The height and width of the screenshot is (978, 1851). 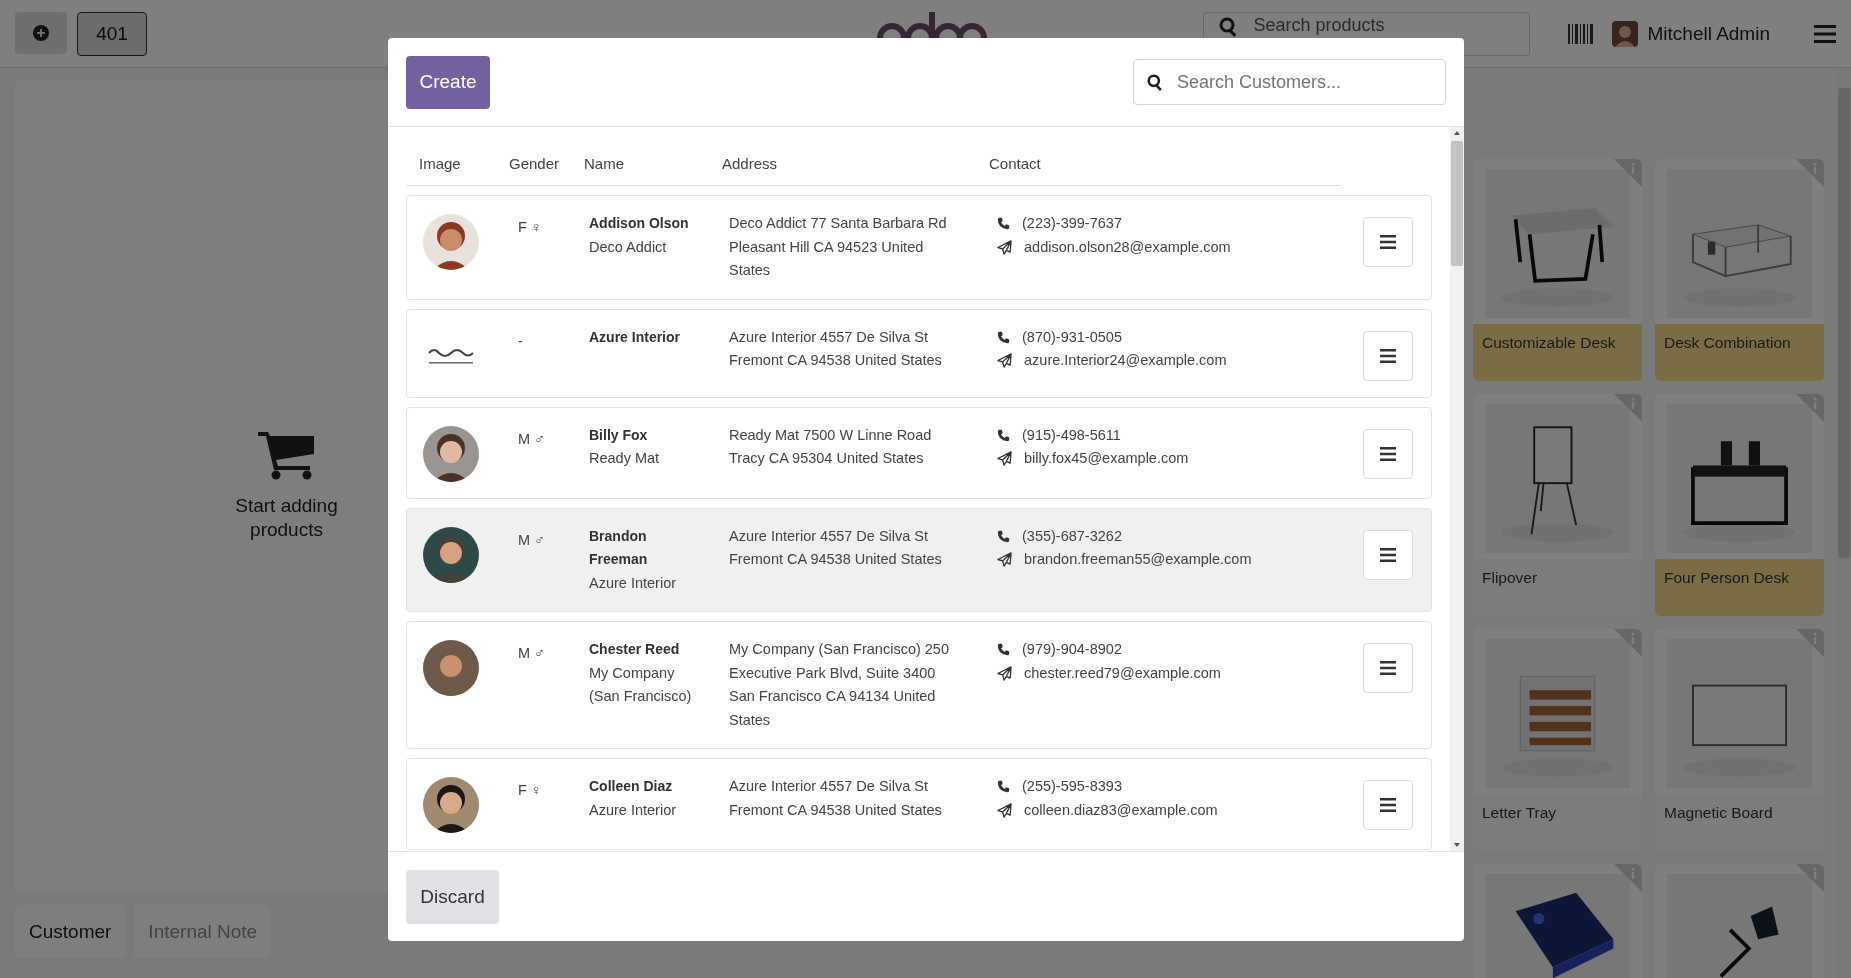 What do you see at coordinates (1106, 458) in the screenshot?
I see `email-address: billy.fox45@example.com` at bounding box center [1106, 458].